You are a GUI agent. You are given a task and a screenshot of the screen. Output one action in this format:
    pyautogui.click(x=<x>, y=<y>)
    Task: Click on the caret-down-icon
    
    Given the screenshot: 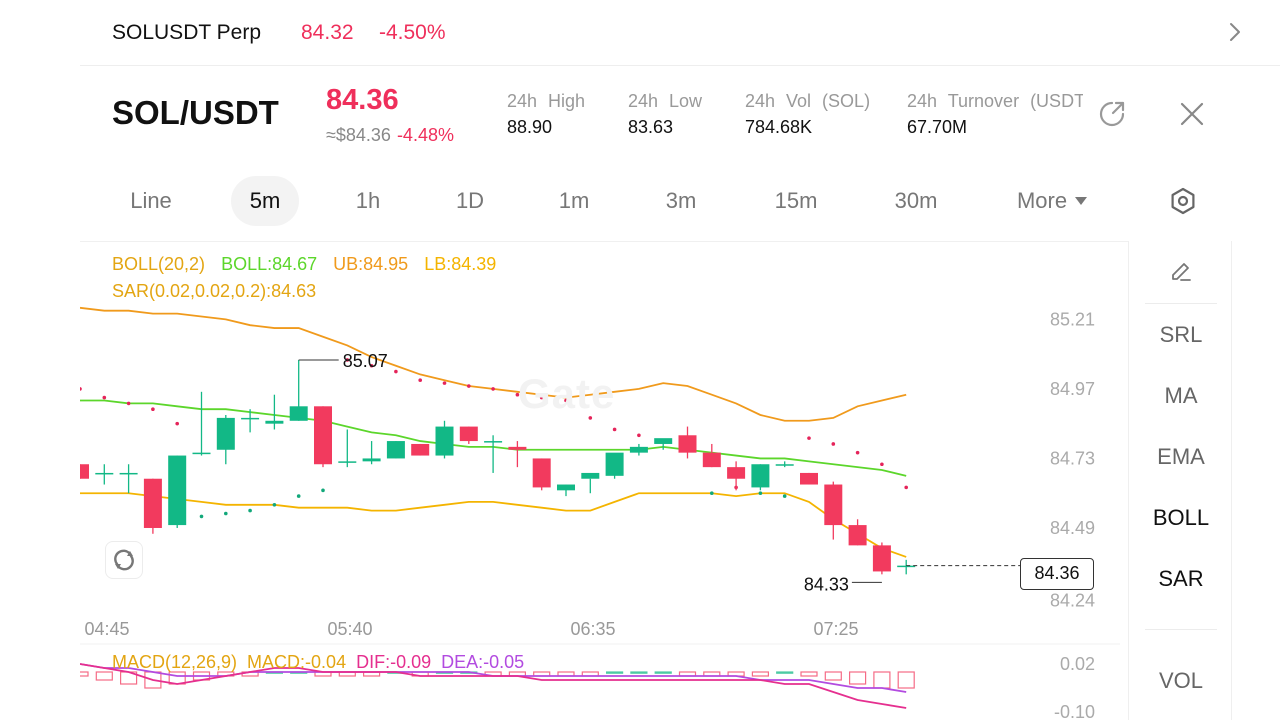 What is the action you would take?
    pyautogui.click(x=1081, y=200)
    